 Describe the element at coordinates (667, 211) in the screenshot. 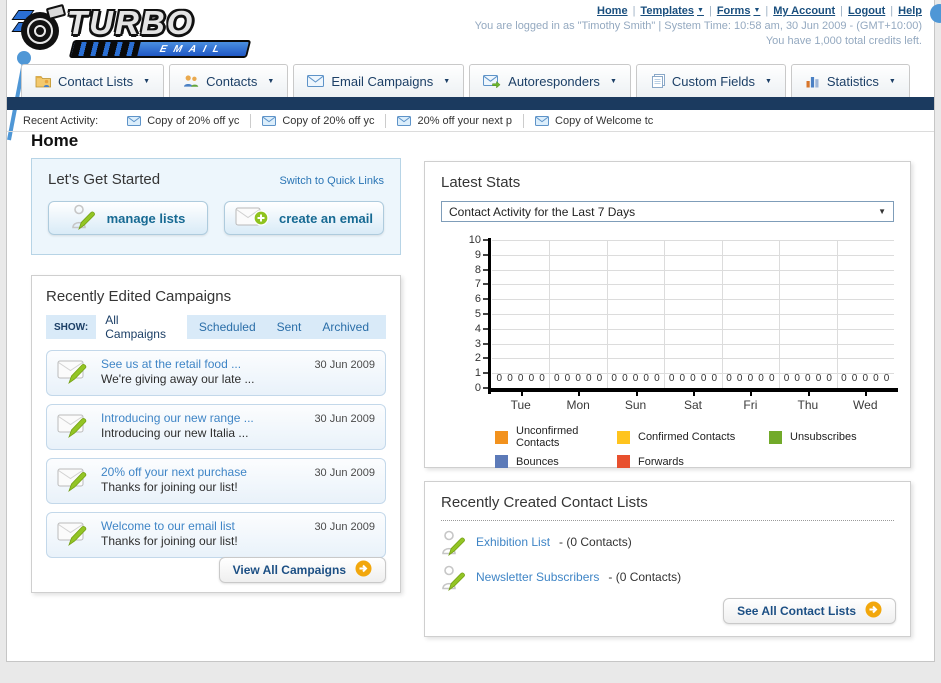

I see `stats-period-select: Contact Activity for the Last 7 Days ▼` at that location.